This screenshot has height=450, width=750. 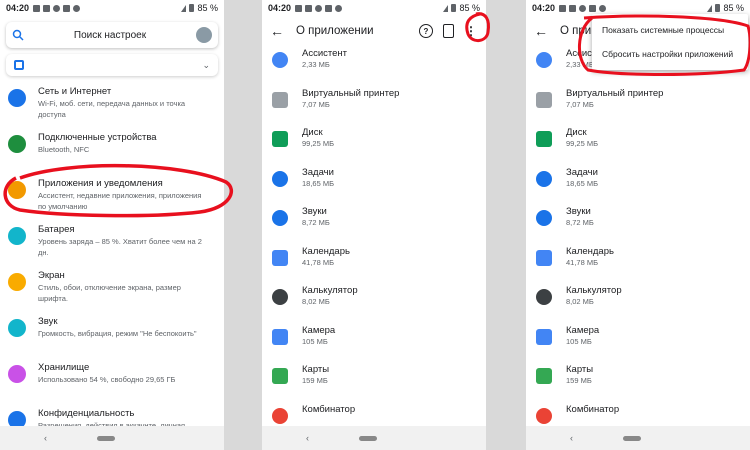 I want to click on app-info: Карты 159 МБ, so click(x=315, y=375).